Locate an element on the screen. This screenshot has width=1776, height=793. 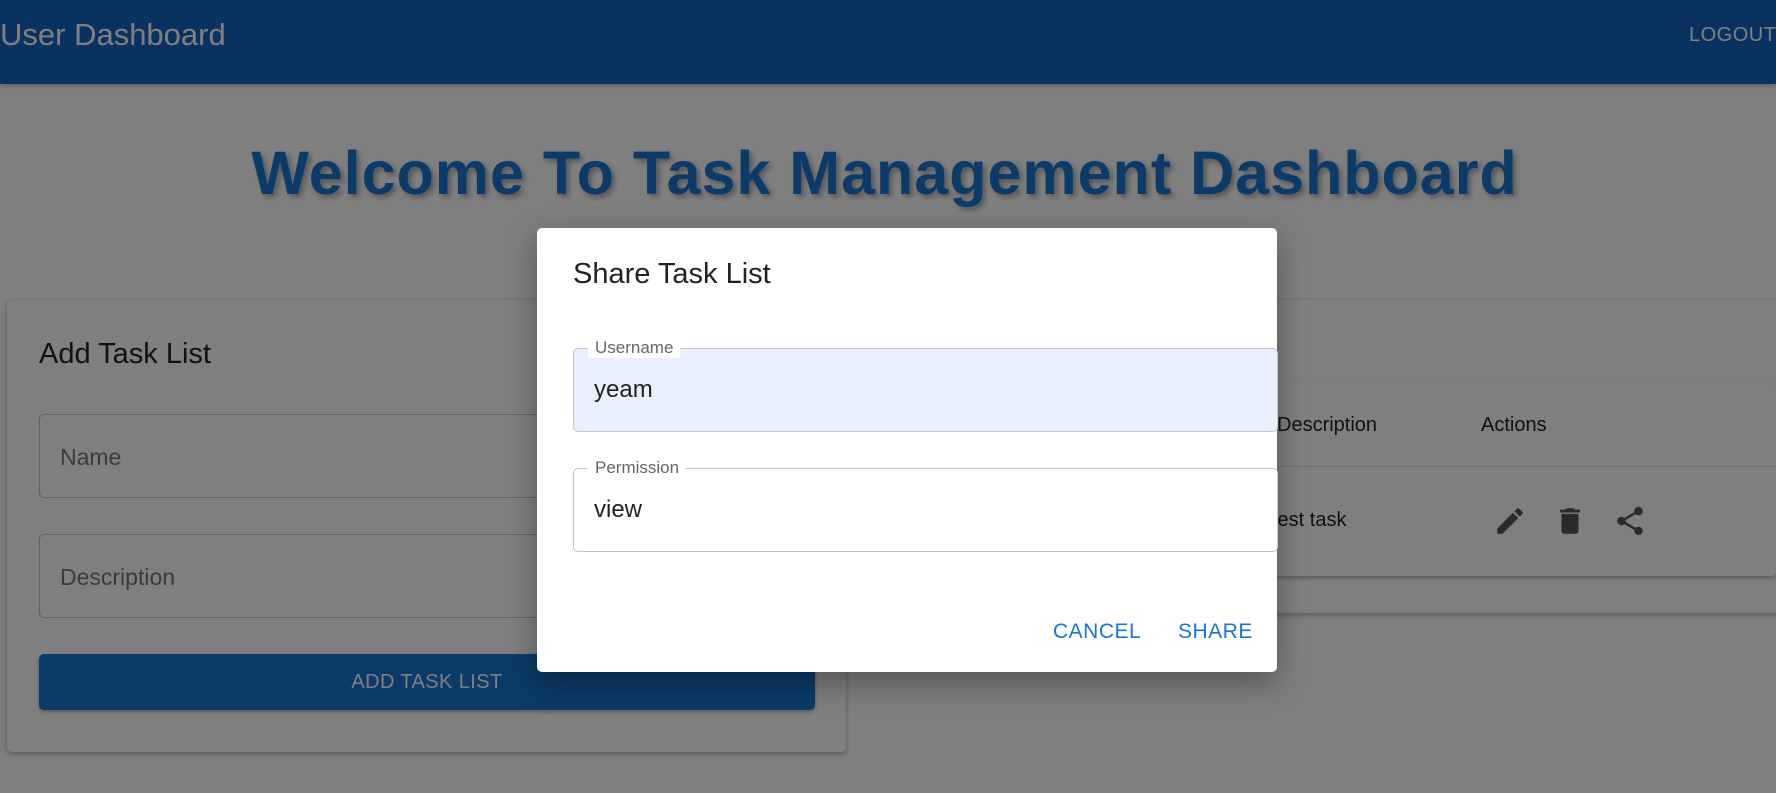
username-field: Username yeam is located at coordinates (925, 385).